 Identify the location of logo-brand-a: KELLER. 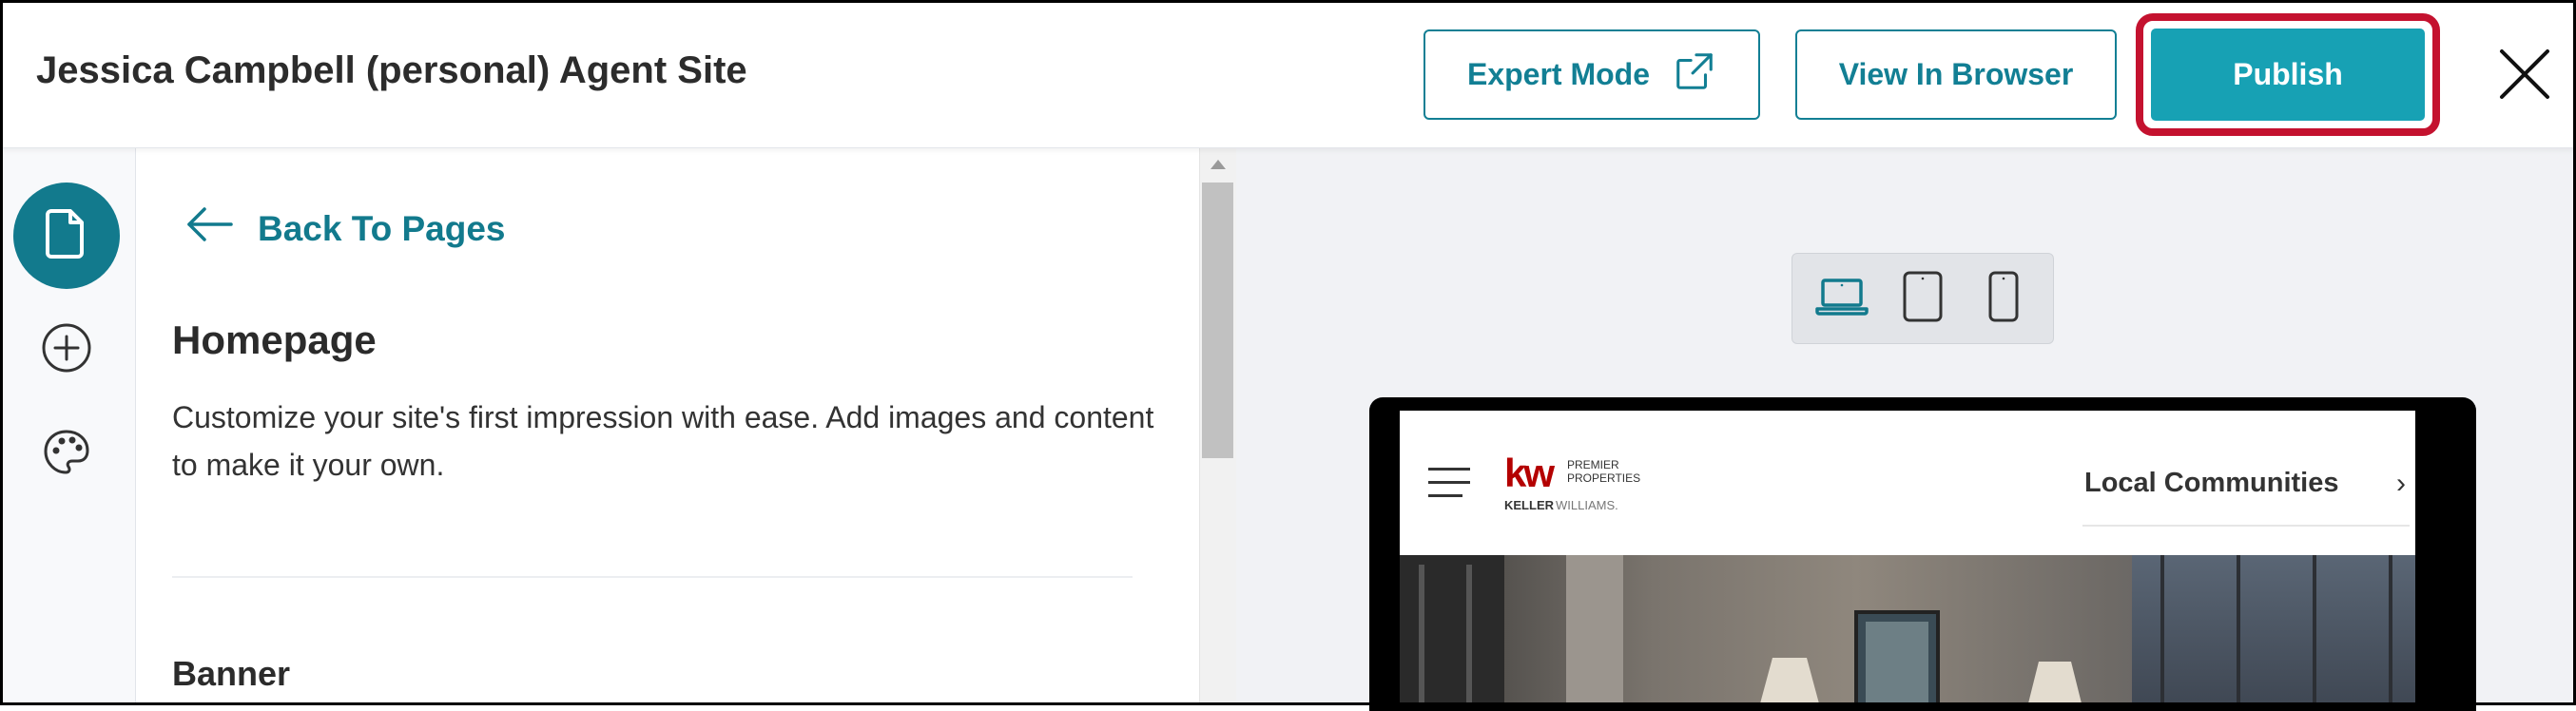
(1529, 505).